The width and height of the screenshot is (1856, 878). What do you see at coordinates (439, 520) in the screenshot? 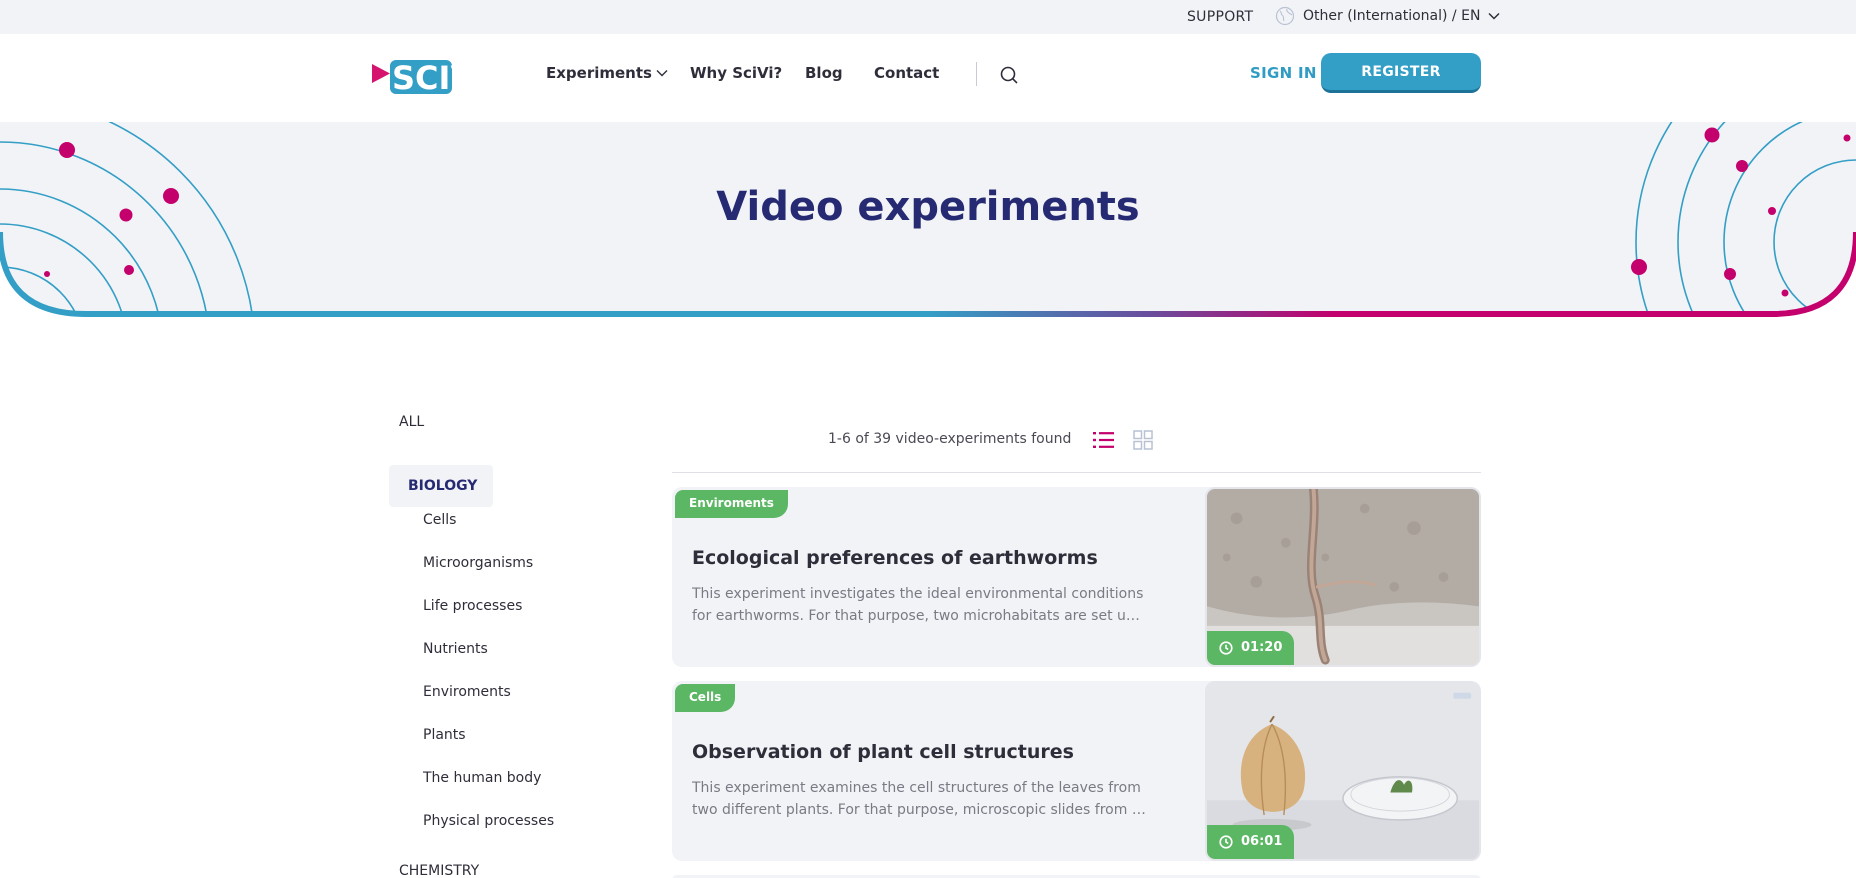
I see `subcategory-item: Cells` at bounding box center [439, 520].